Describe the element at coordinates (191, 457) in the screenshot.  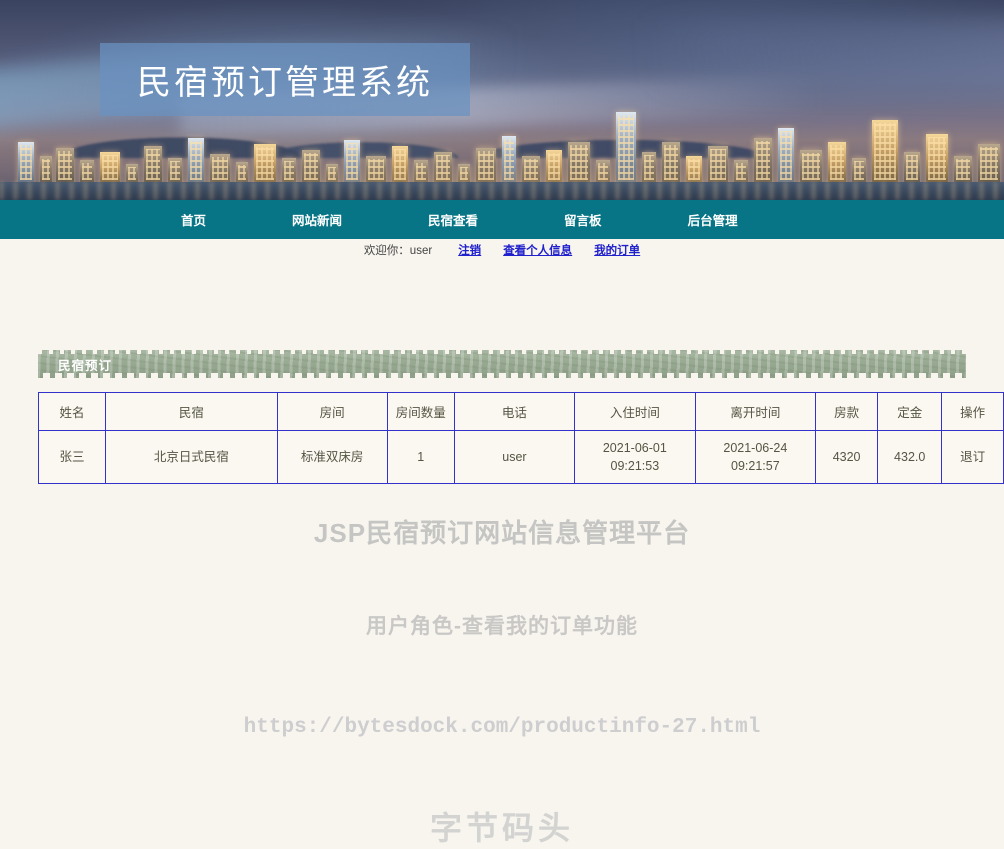
I see `cell-homestay: 北京日式民宿` at that location.